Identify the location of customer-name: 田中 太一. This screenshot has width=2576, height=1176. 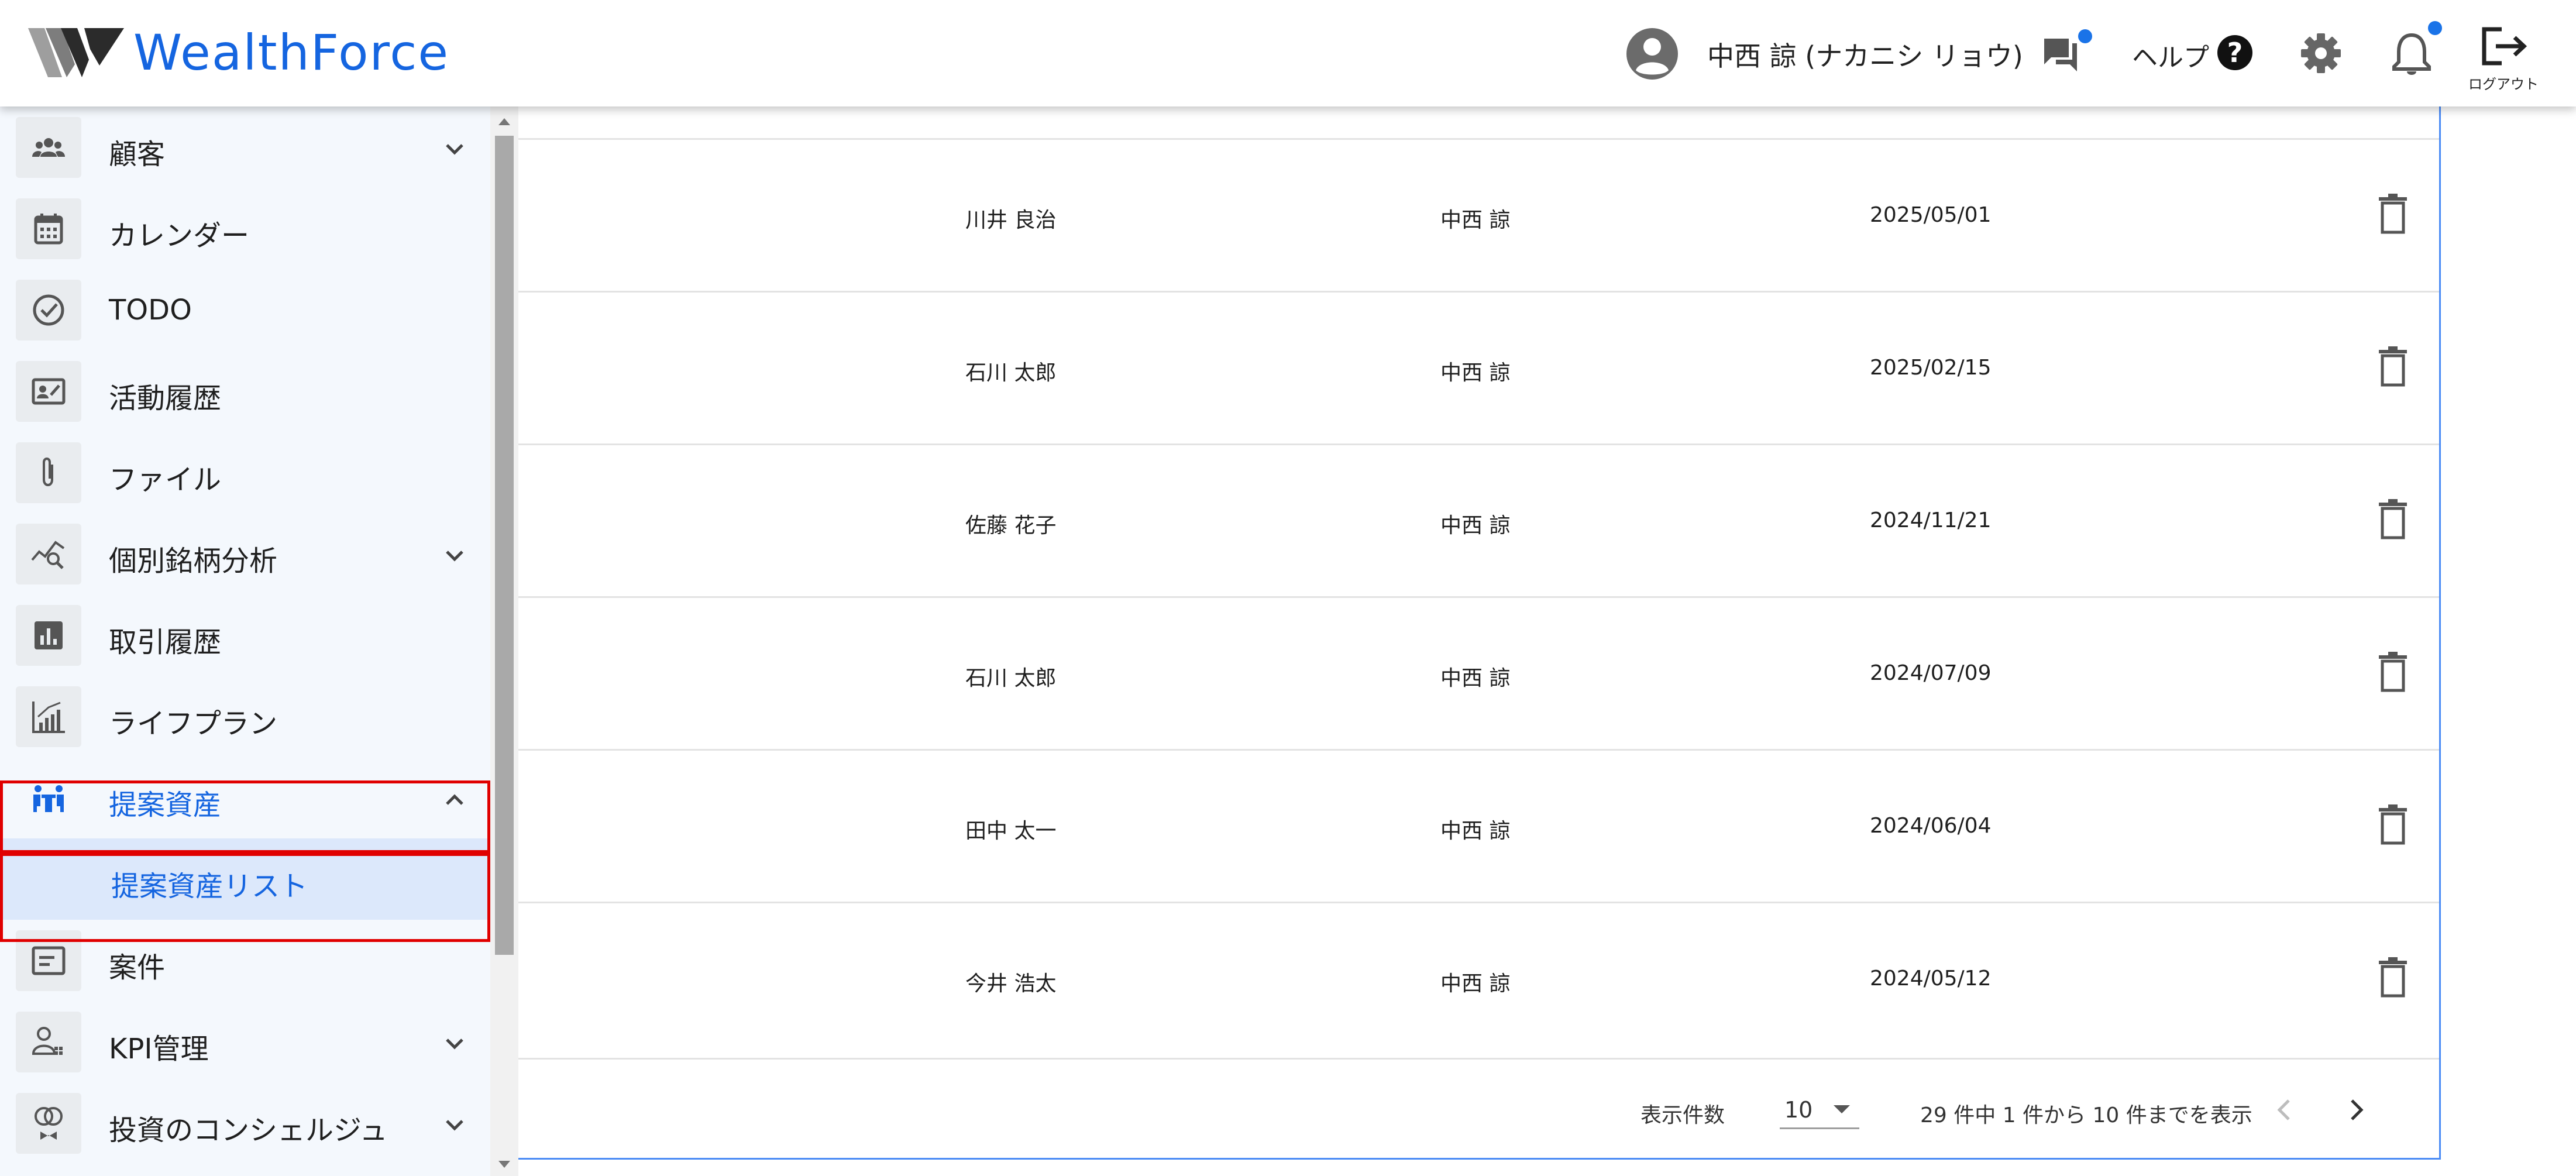
(1011, 831).